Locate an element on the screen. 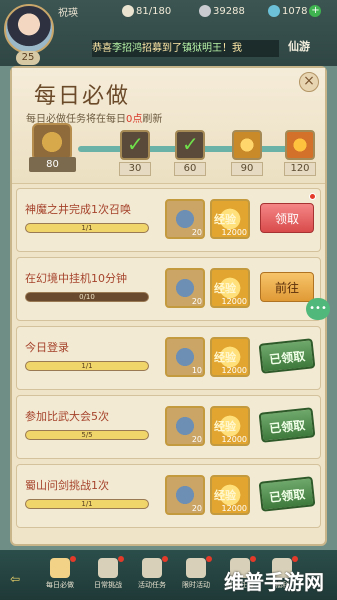 The width and height of the screenshot is (337, 600). nav-label: 每日必做 is located at coordinates (60, 585).